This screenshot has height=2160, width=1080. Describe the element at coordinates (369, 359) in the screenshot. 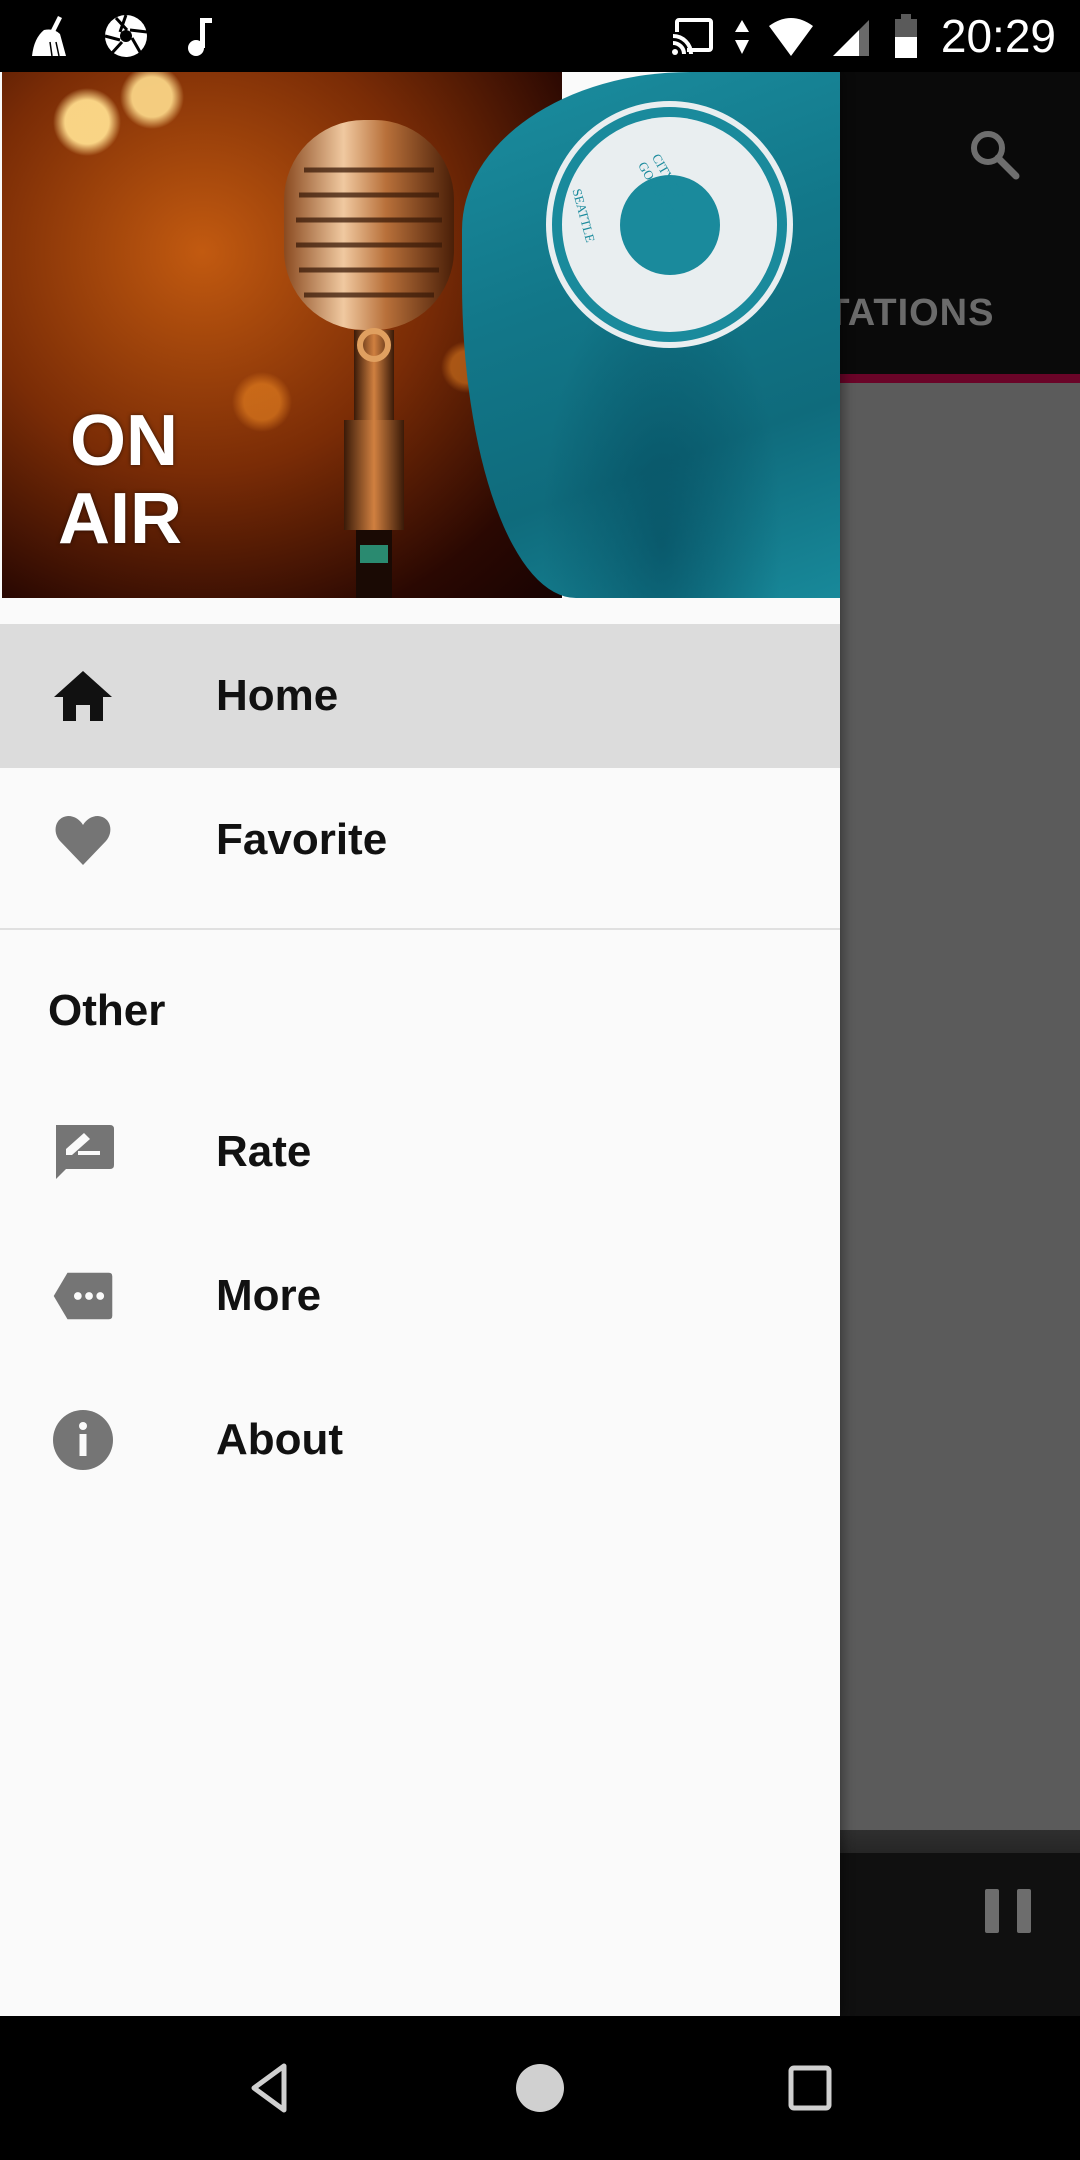

I see `microphone-icon` at that location.